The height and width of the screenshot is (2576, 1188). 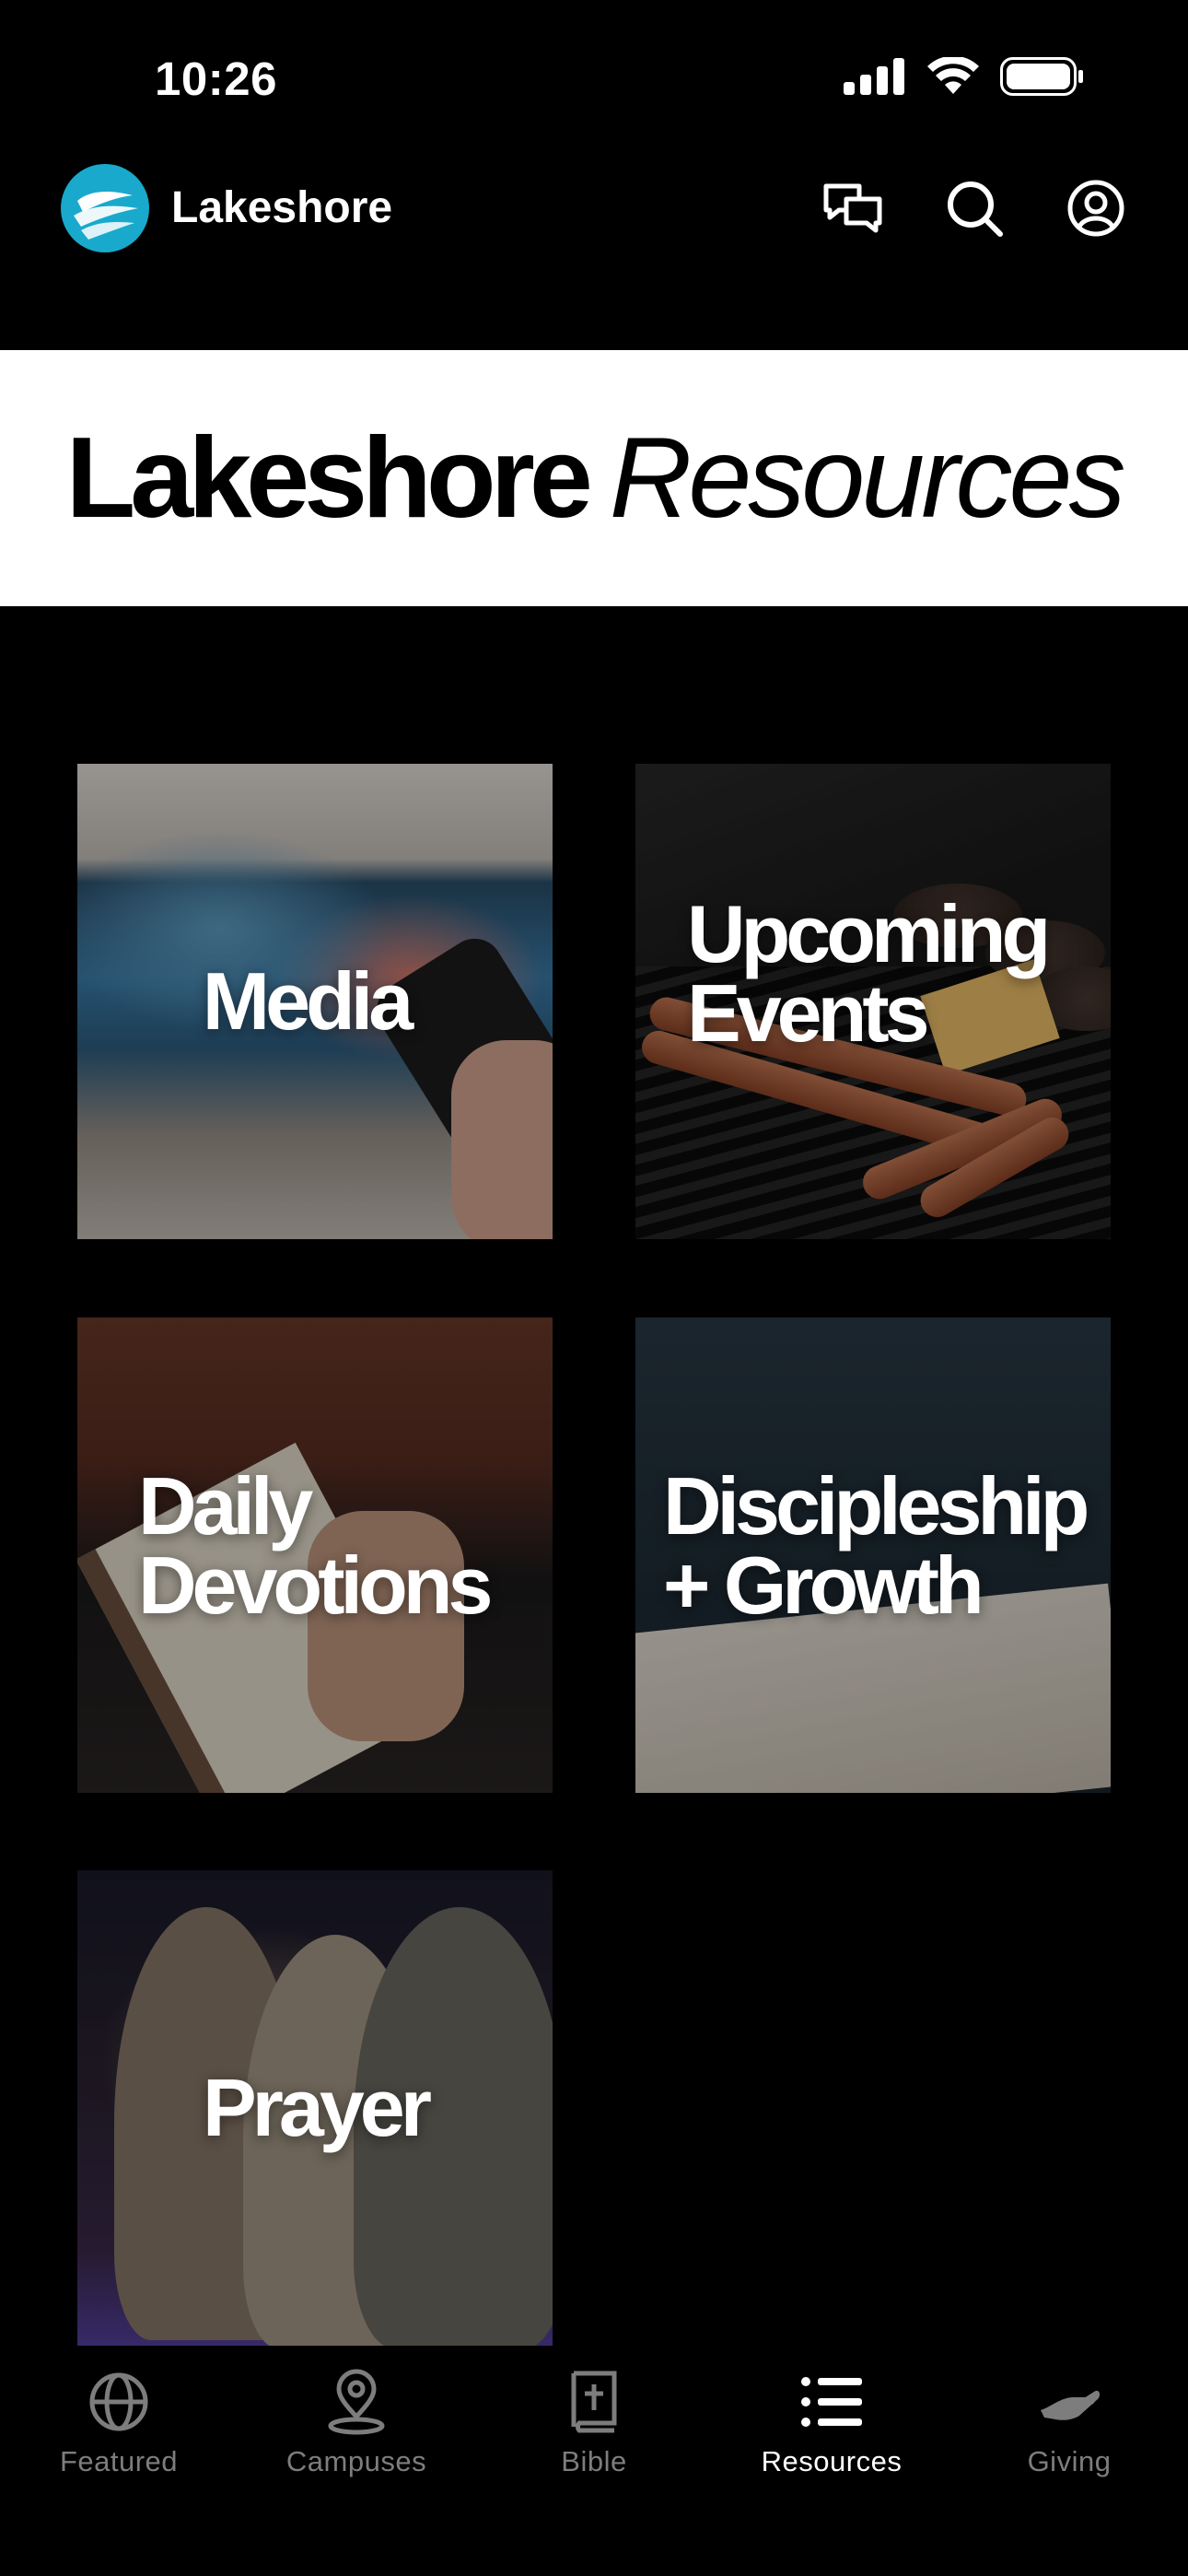 What do you see at coordinates (216, 79) in the screenshot?
I see `status-time: 10:26` at bounding box center [216, 79].